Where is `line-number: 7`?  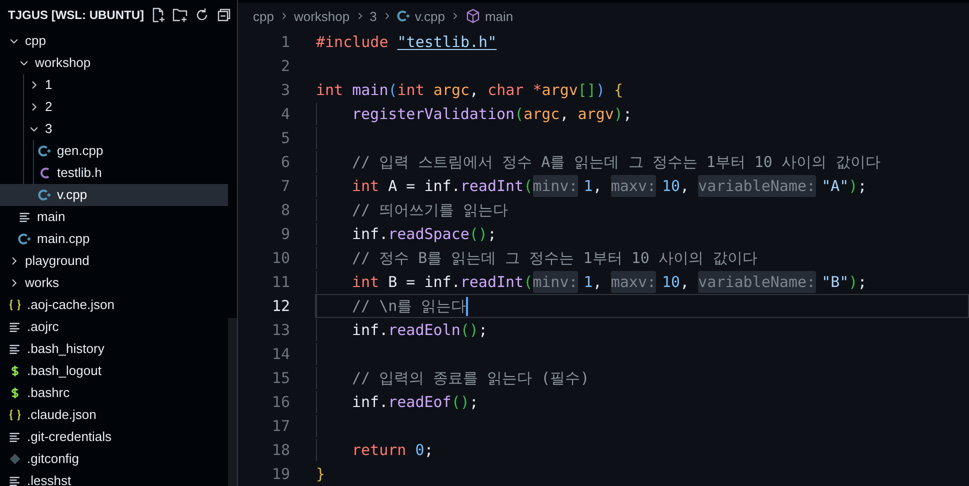 line-number: 7 is located at coordinates (285, 186).